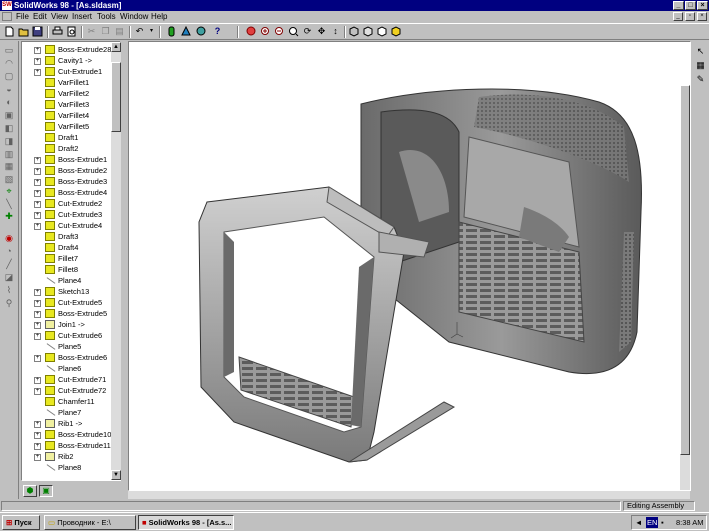 The image size is (709, 531). What do you see at coordinates (652, 522) in the screenshot?
I see `language-indicator: EN` at bounding box center [652, 522].